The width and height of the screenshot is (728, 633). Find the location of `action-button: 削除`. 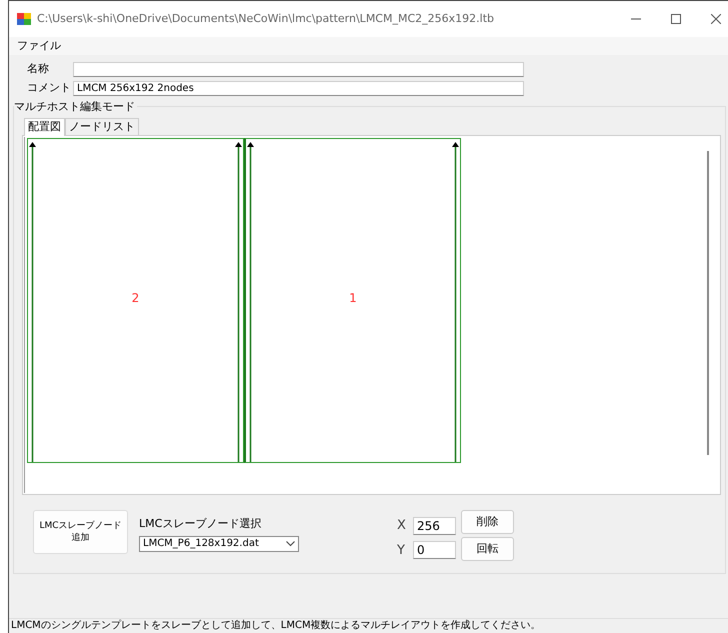

action-button: 削除 is located at coordinates (487, 522).